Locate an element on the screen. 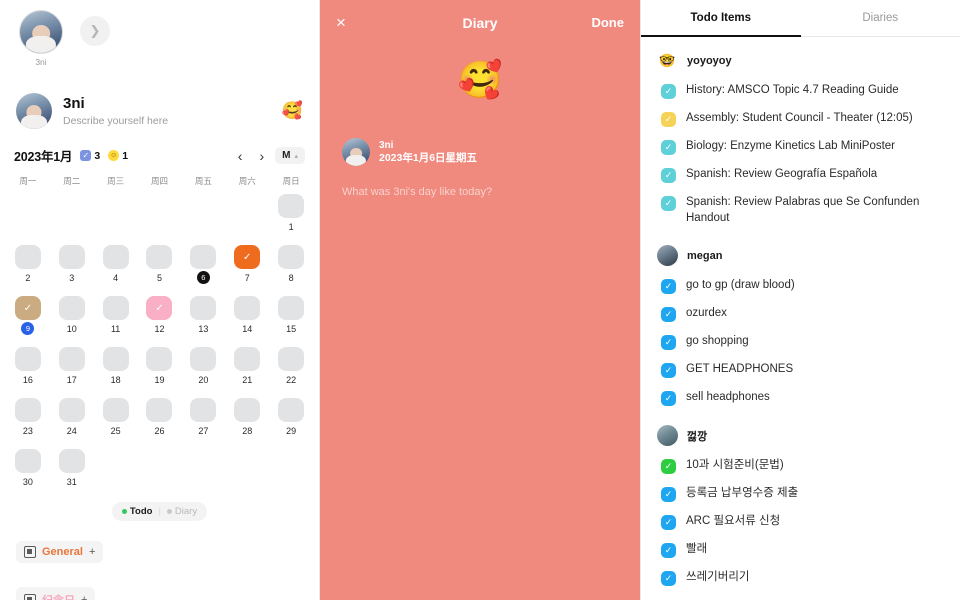  todo-item: ✓ 쓰레기버리기 is located at coordinates (800, 578).